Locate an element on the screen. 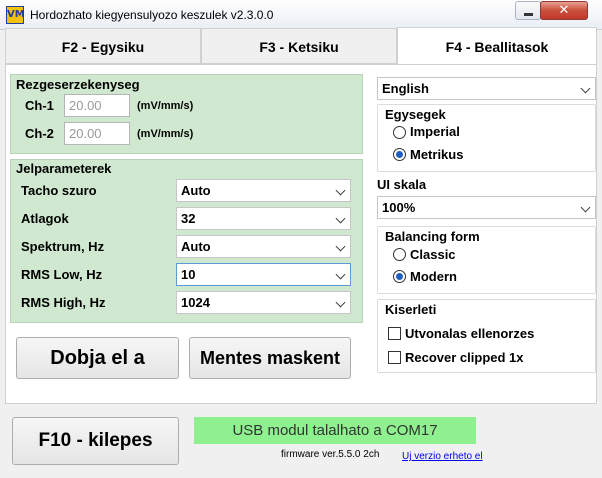 The width and height of the screenshot is (602, 478). ch1-label: Ch-1 is located at coordinates (39, 105).